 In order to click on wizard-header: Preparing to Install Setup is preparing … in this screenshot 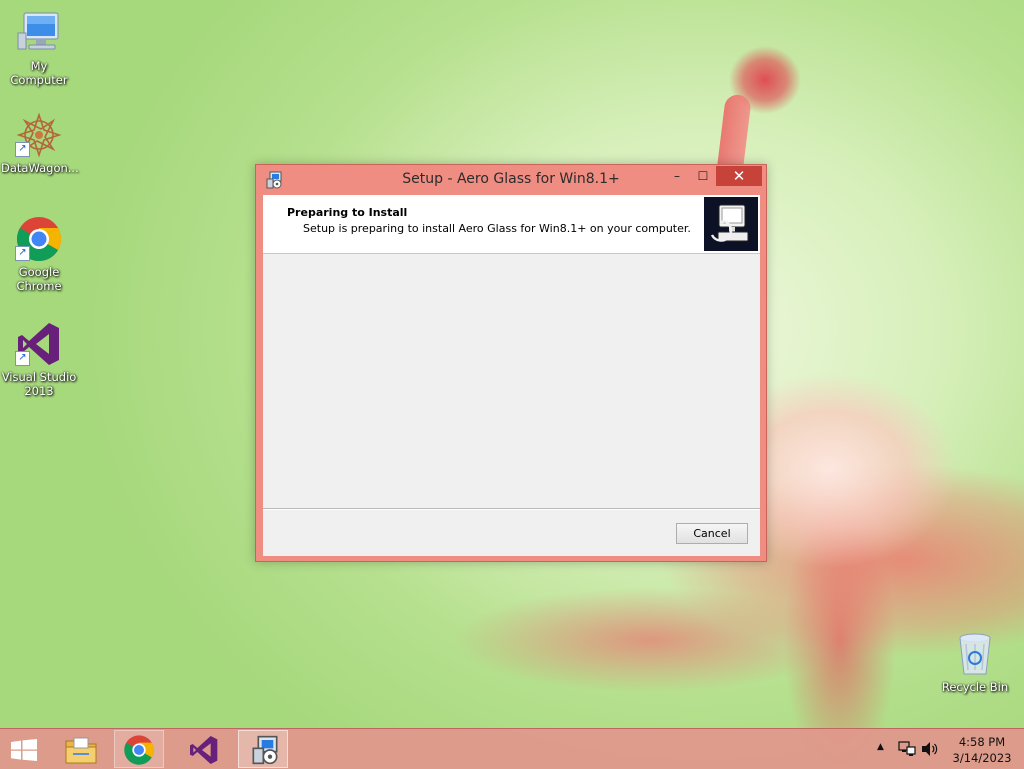, I will do `click(511, 224)`.